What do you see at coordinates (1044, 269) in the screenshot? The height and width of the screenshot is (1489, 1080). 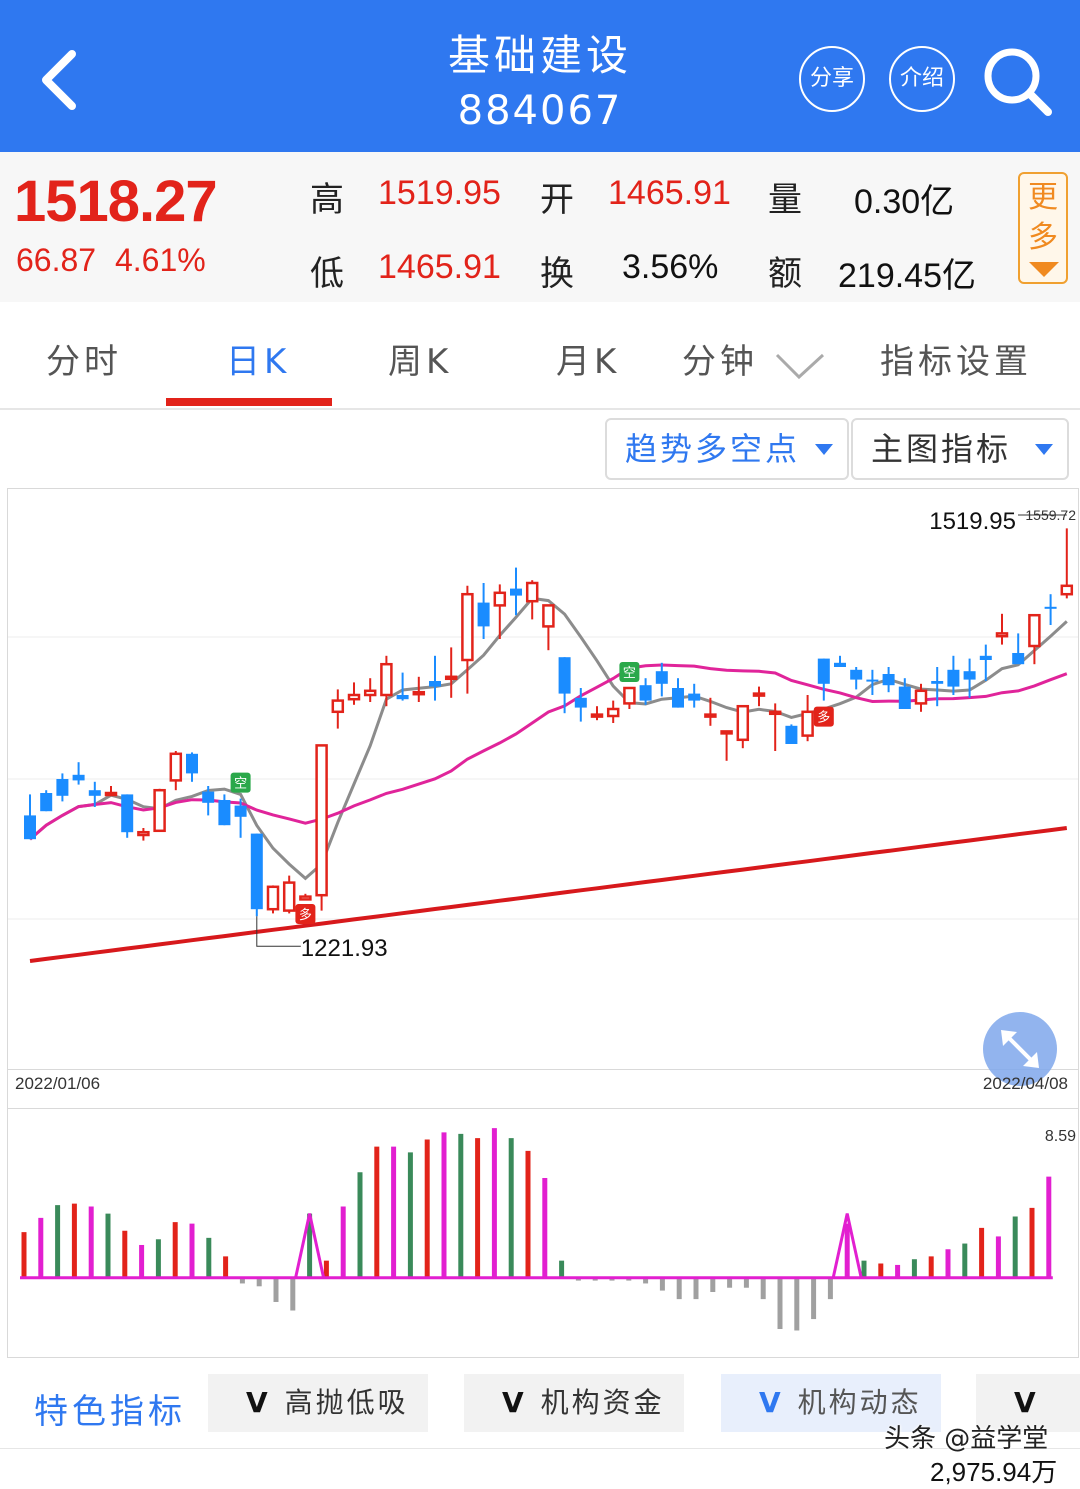 I see `caret-down-icon` at bounding box center [1044, 269].